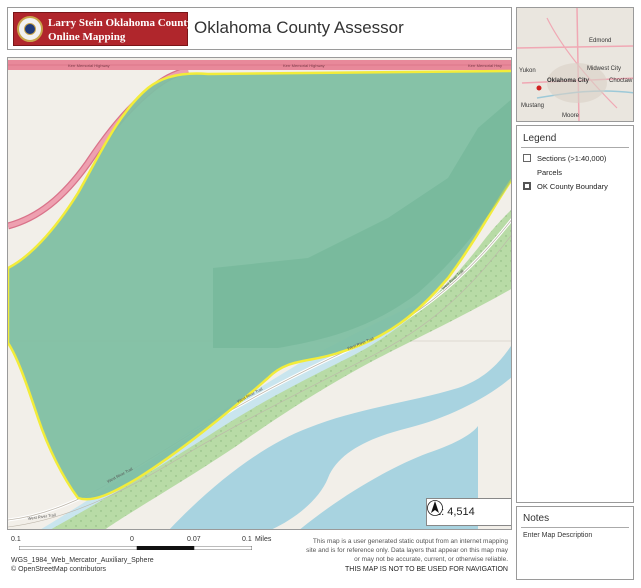 The image size is (641, 588). I want to click on road-label-2: Kerr Memorial Highway, so click(304, 65).